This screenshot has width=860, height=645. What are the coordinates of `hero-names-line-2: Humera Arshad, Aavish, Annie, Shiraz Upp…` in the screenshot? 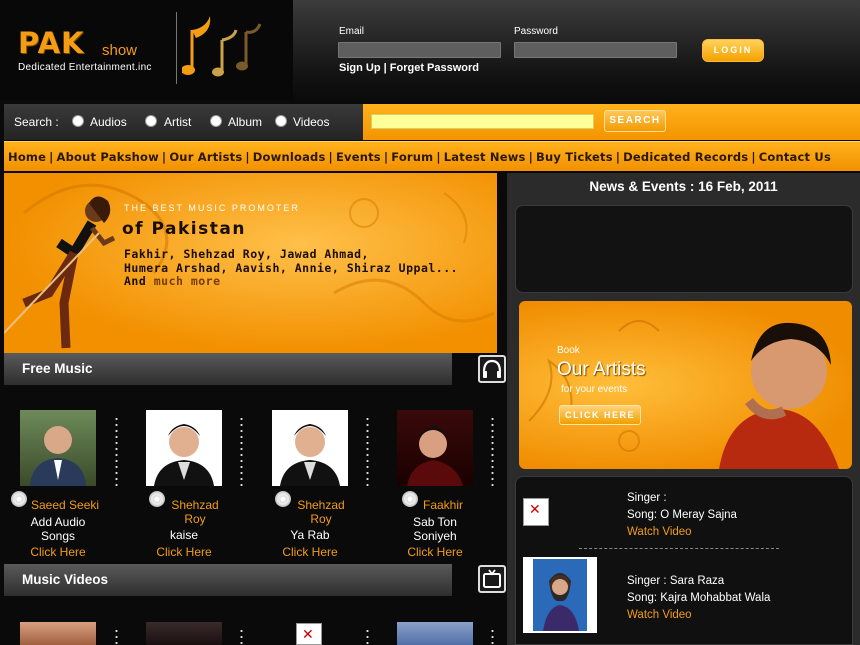 It's located at (291, 267).